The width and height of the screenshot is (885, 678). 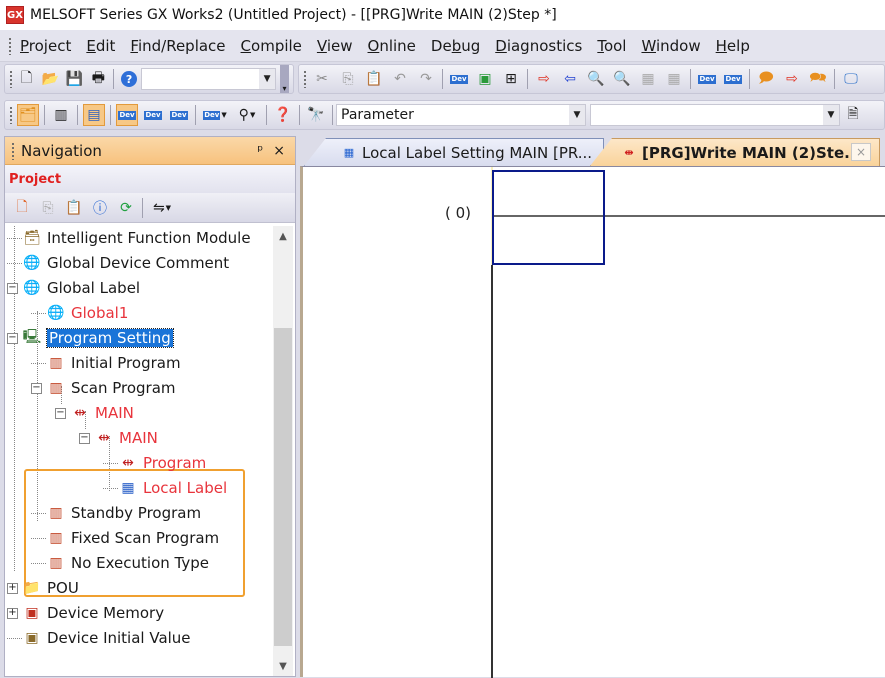 What do you see at coordinates (73, 288) in the screenshot?
I see `tree-item: − 🌐 Global Label` at bounding box center [73, 288].